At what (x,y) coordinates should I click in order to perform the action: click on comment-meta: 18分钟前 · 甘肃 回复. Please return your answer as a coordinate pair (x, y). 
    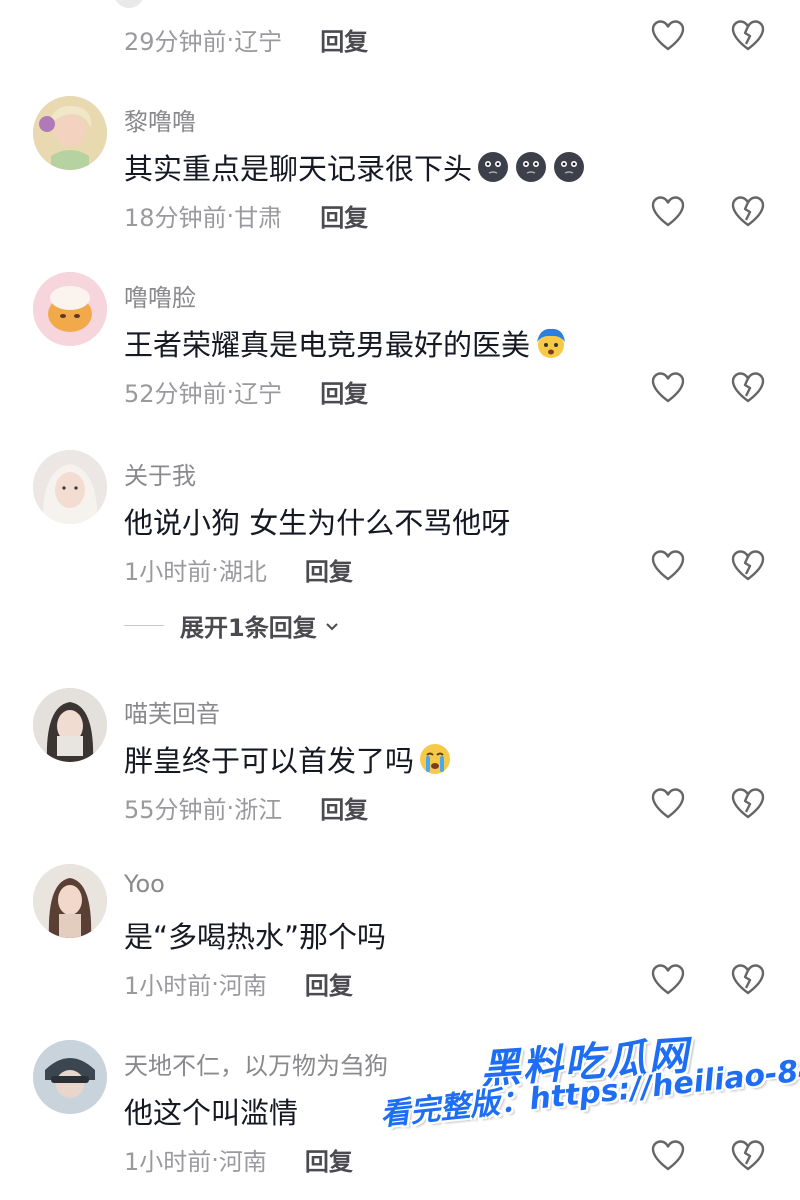
    Looking at the image, I should click on (246, 215).